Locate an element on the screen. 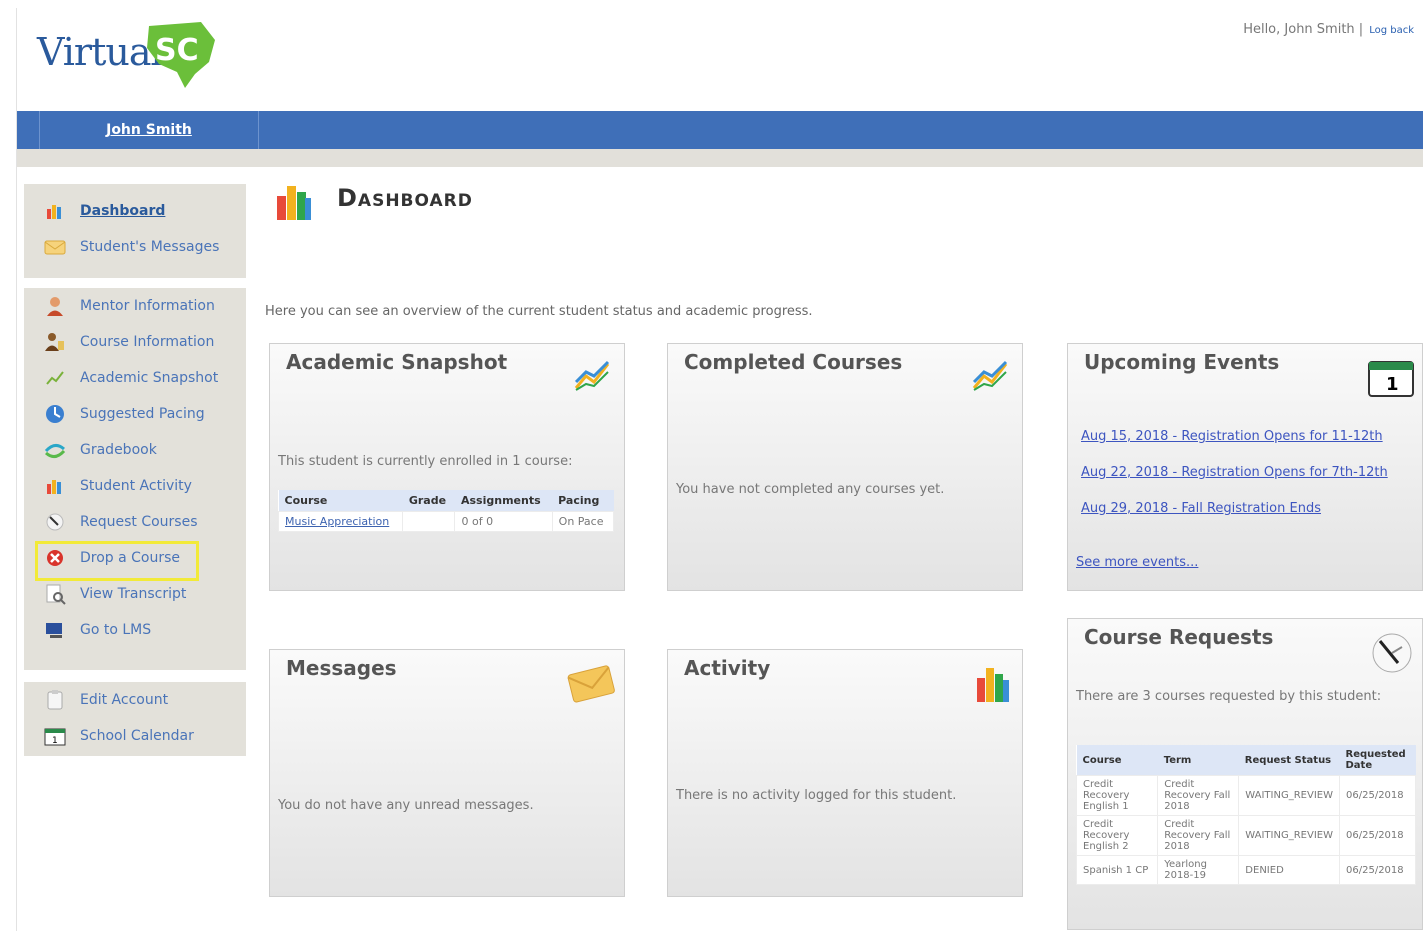  pacing-icon is located at coordinates (55, 414).